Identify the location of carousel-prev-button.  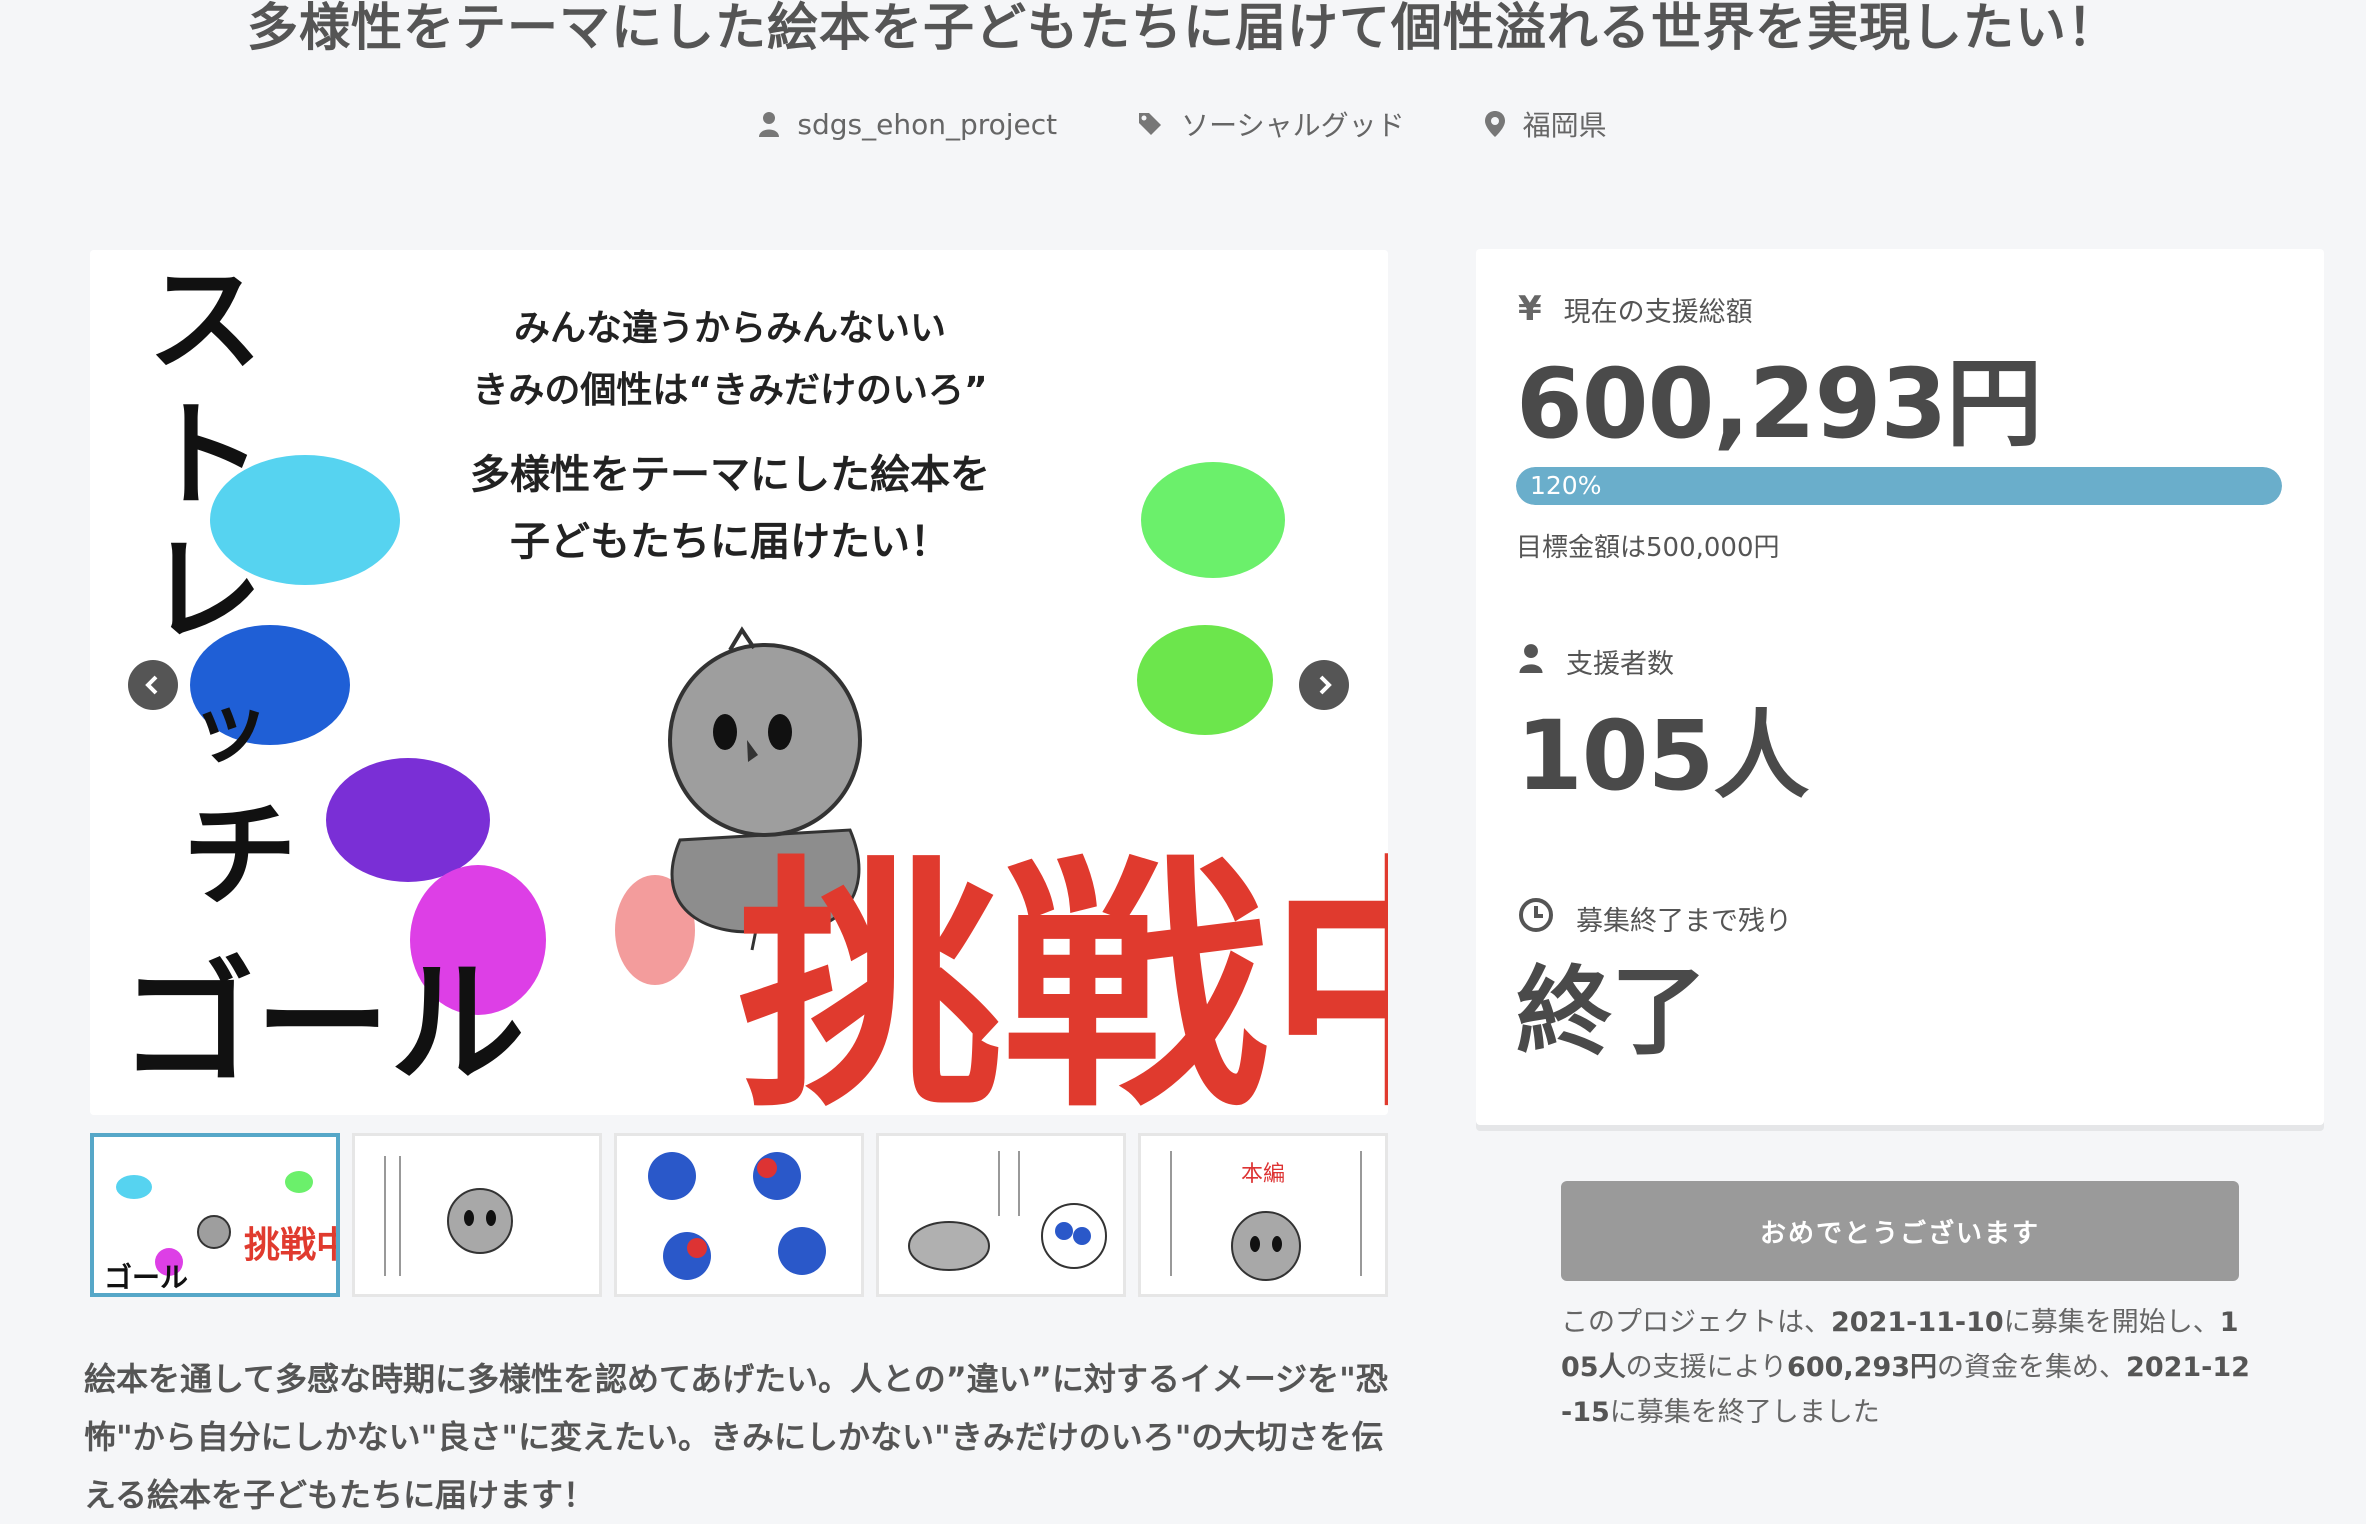
(153, 685).